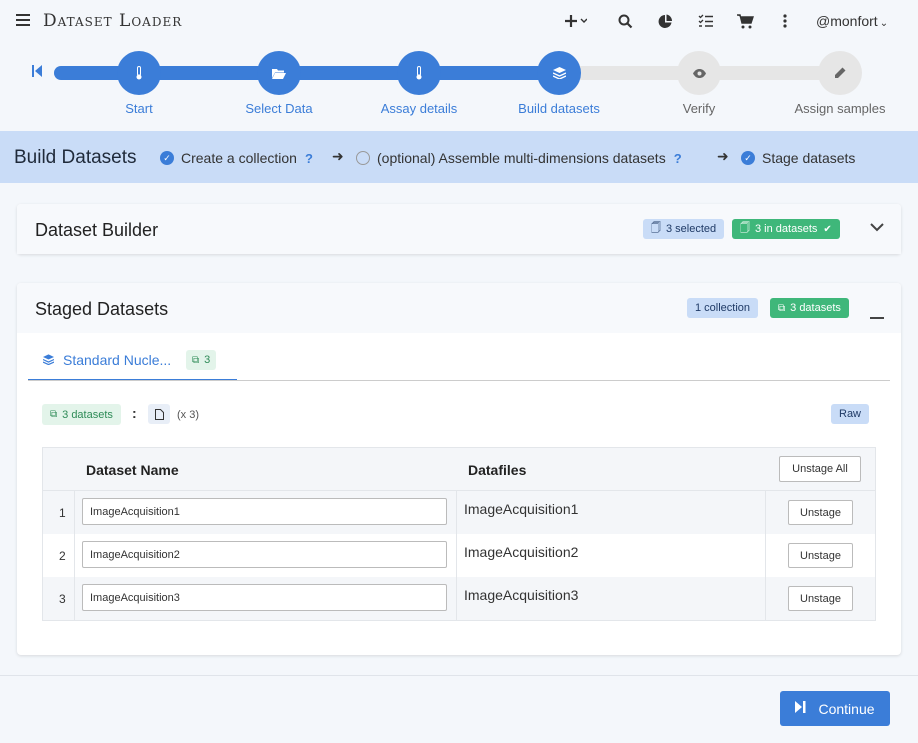 Image resolution: width=918 pixels, height=743 pixels. I want to click on step-verify: Verify, so click(699, 82).